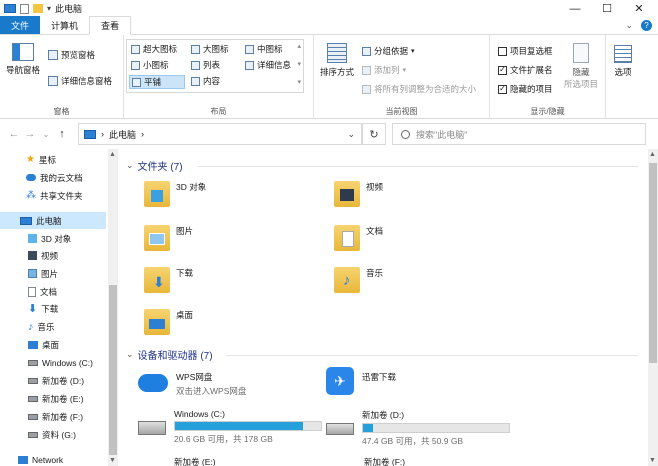 This screenshot has height=466, width=658. What do you see at coordinates (71, 55) in the screenshot?
I see `preview-pane-button: 预览窗格` at bounding box center [71, 55].